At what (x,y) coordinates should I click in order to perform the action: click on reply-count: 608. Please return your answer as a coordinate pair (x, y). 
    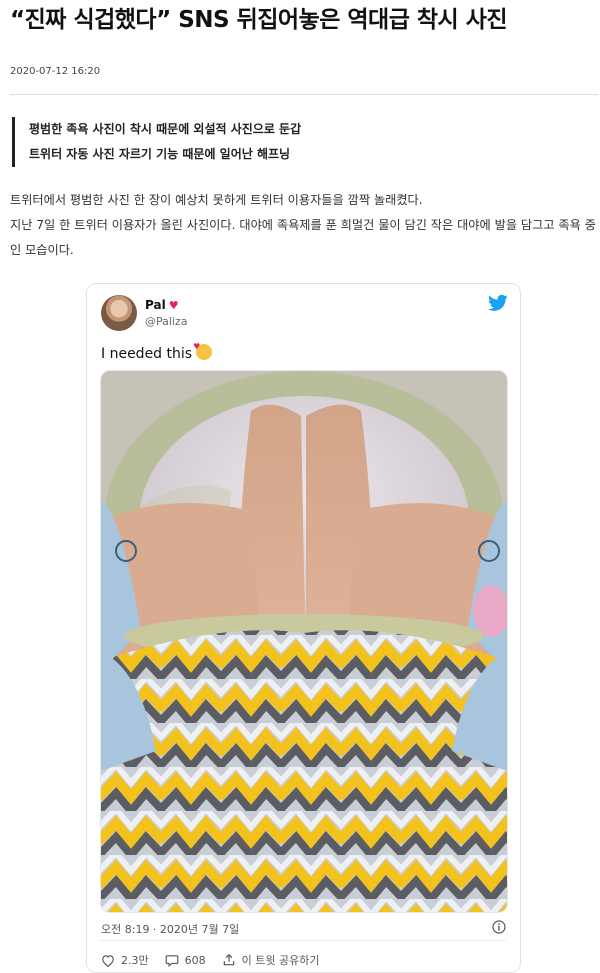
    Looking at the image, I should click on (195, 960).